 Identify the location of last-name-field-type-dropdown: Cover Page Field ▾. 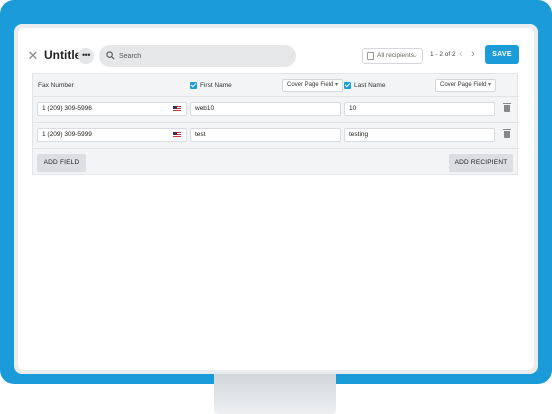
(465, 85).